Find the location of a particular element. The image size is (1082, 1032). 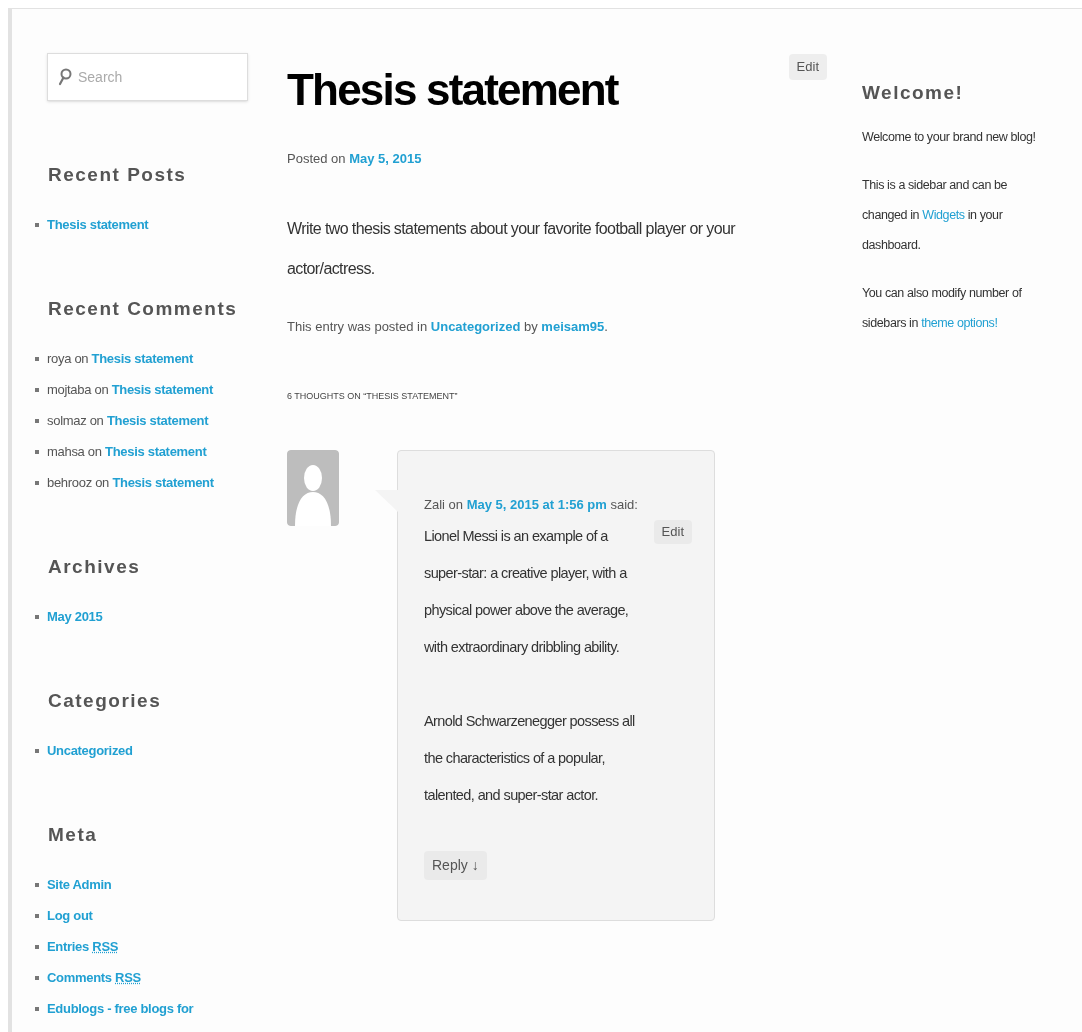

comment-author: mojtaba on is located at coordinates (78, 389).